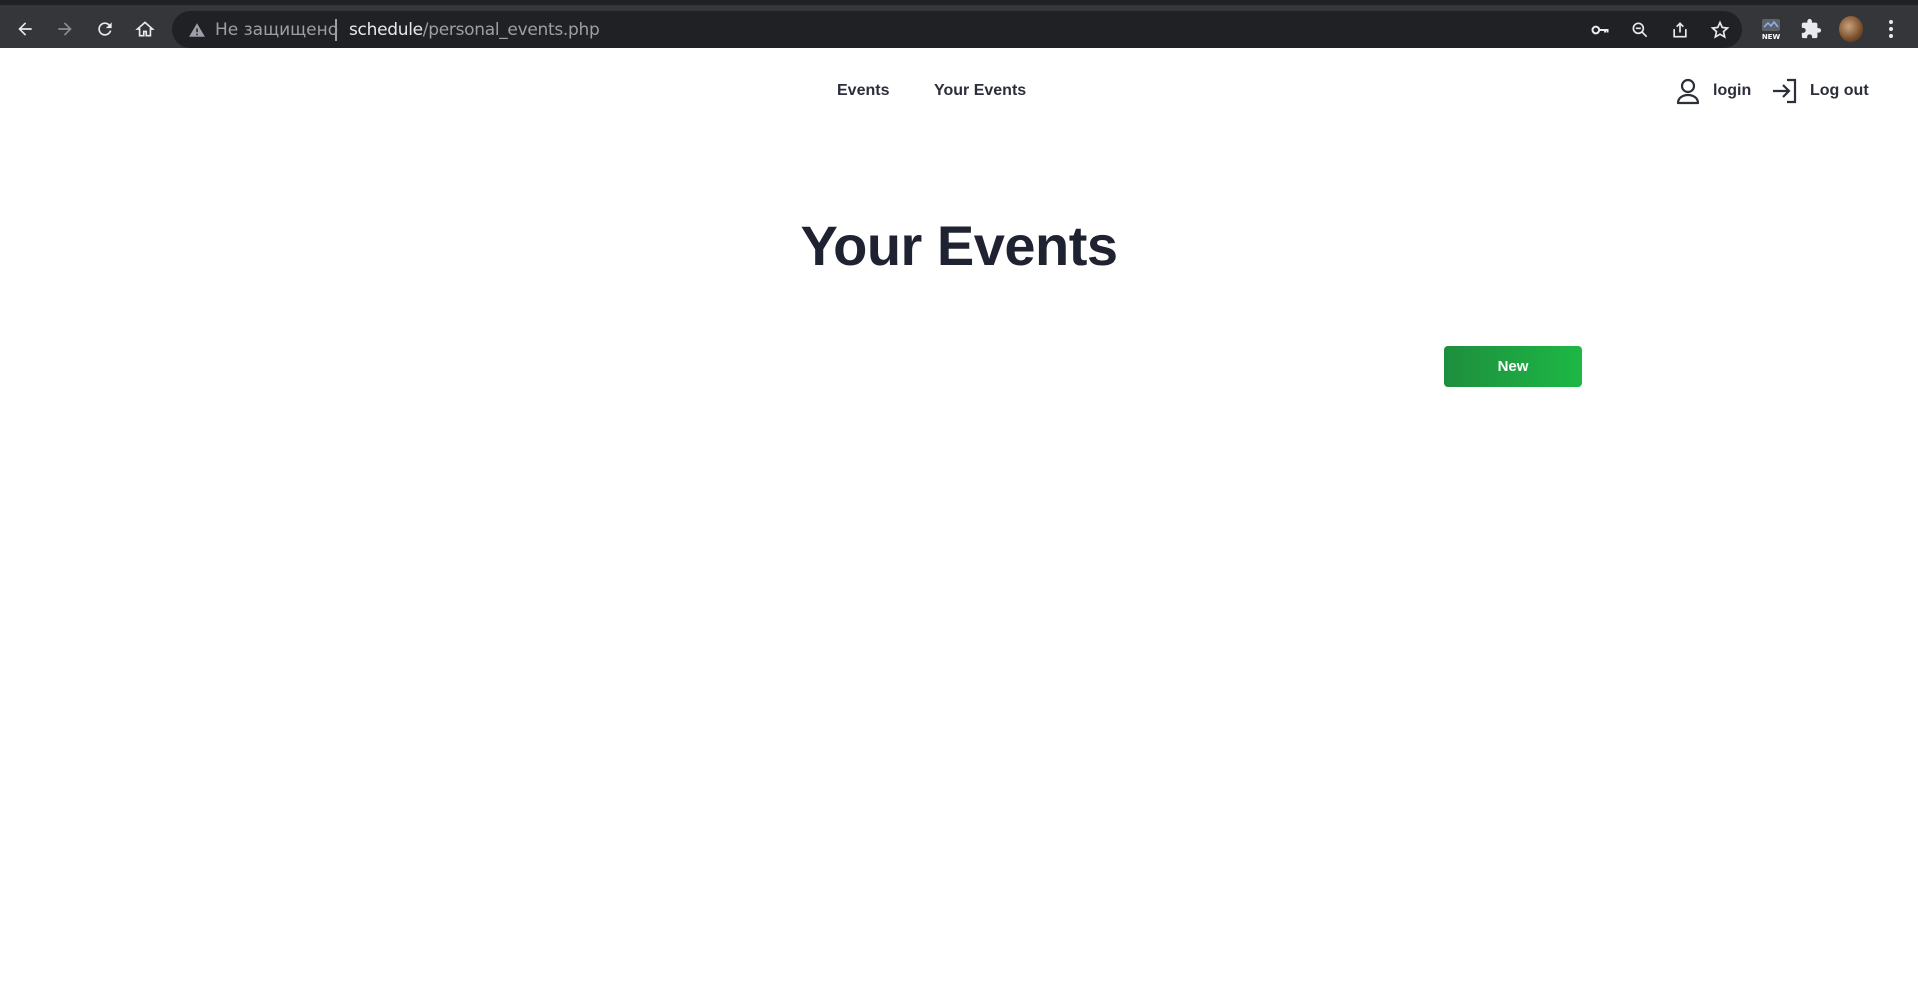  I want to click on logout-link: Log out, so click(1819, 91).